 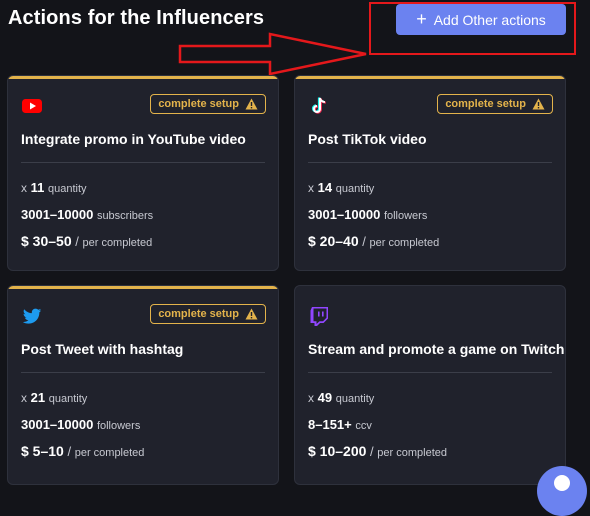 I want to click on price-row: $ 5–10 / per completed, so click(x=83, y=451).